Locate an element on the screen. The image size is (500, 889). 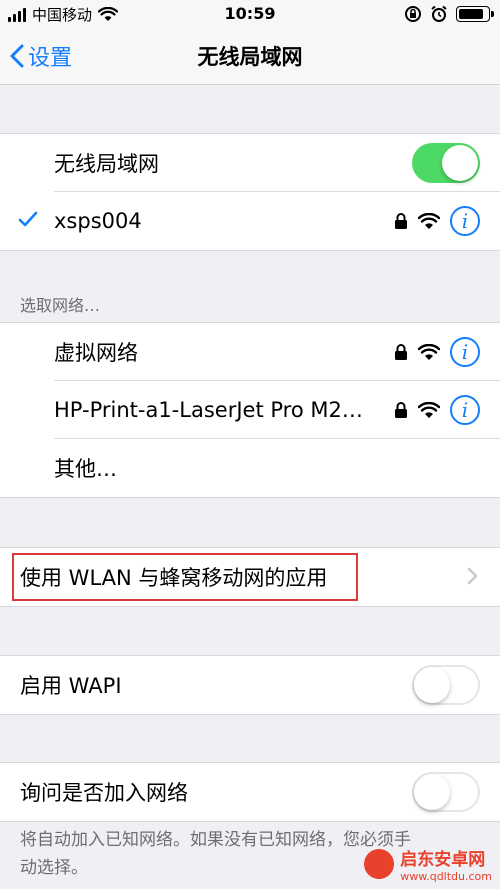
connected-network-icons: i is located at coordinates (437, 221).